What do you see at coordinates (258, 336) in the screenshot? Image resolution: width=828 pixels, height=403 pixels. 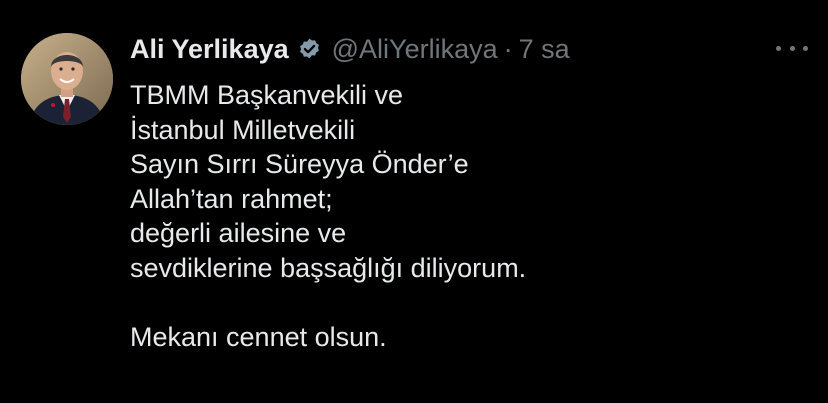 I see `tweet-line: Mekanı cennet olsun.` at bounding box center [258, 336].